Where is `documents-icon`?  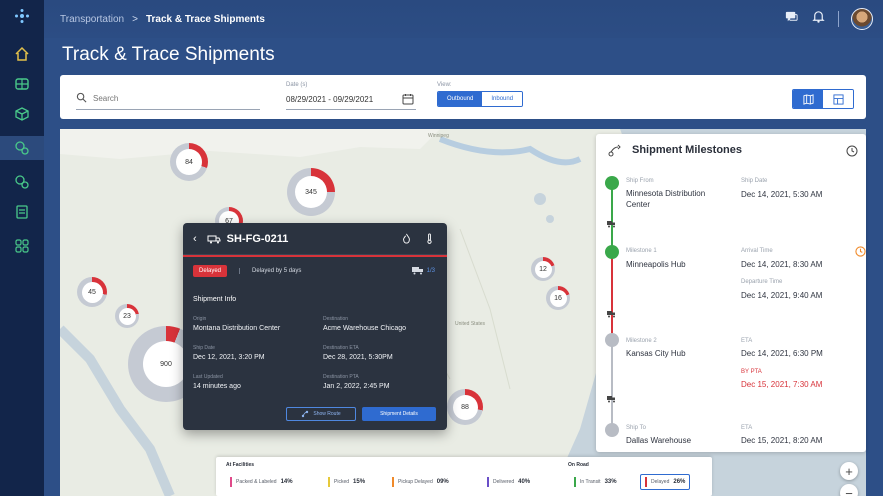 documents-icon is located at coordinates (22, 212).